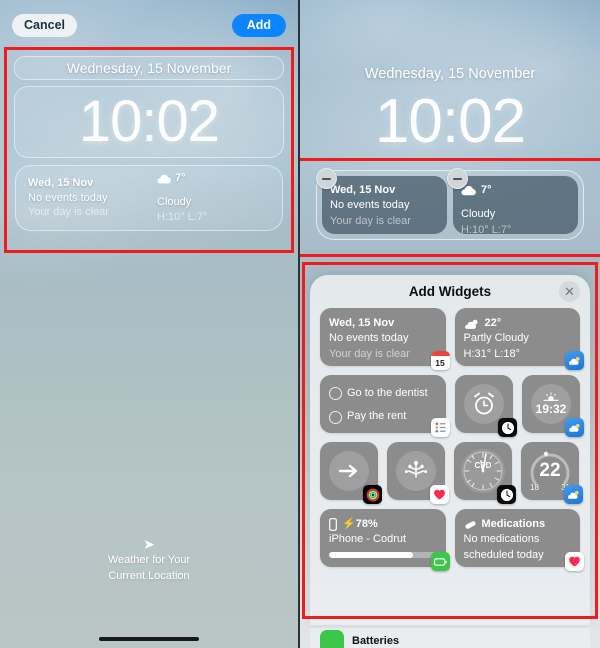  What do you see at coordinates (258, 25) in the screenshot?
I see `add-button: Add` at bounding box center [258, 25].